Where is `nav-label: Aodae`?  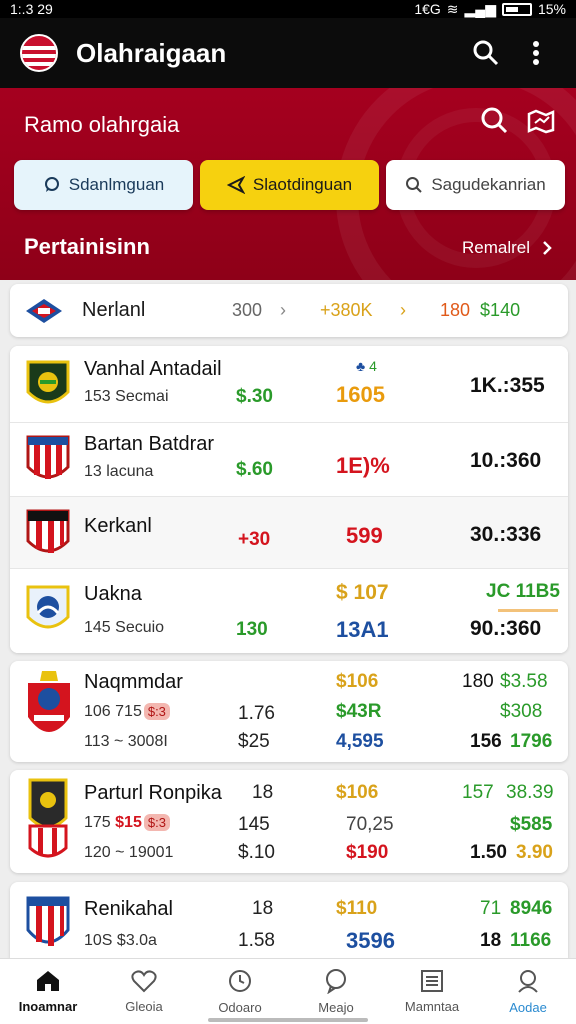
nav-label: Aodae is located at coordinates (528, 1007).